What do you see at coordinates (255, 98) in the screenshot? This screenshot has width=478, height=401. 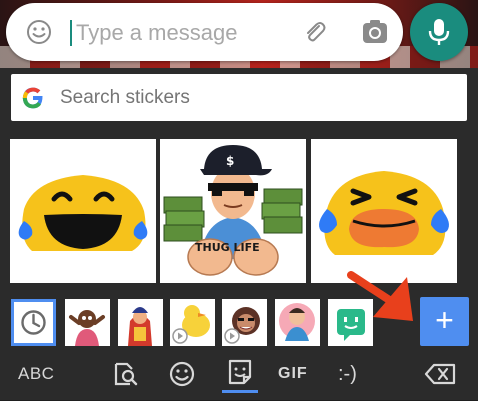 I see `sticker-search-input` at bounding box center [255, 98].